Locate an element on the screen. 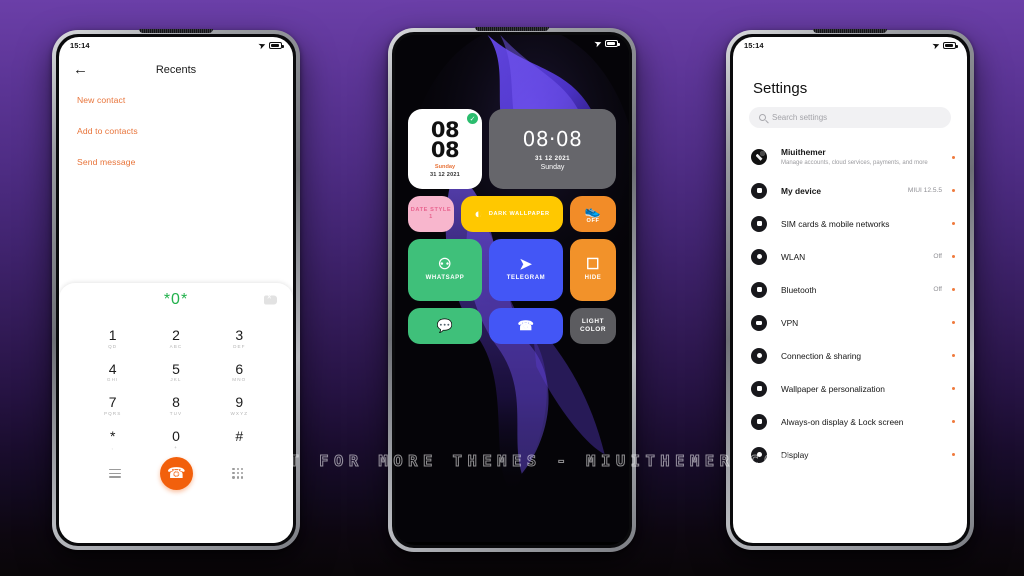  tile-wechat: 💬 is located at coordinates (445, 326).